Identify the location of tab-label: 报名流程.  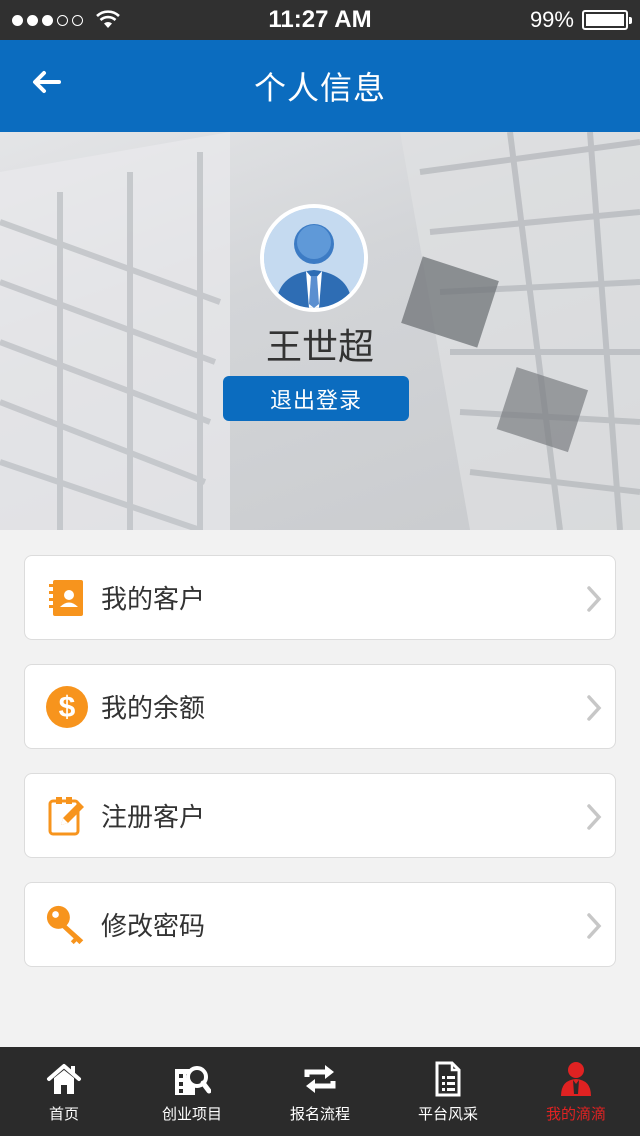
(319, 1114).